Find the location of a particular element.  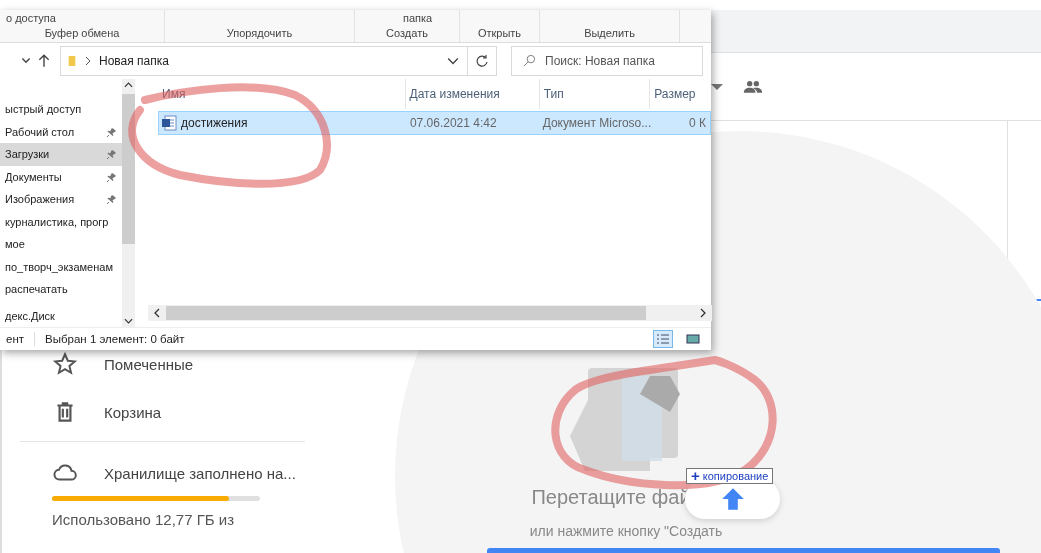

caret-icon is located at coordinates (717, 86).